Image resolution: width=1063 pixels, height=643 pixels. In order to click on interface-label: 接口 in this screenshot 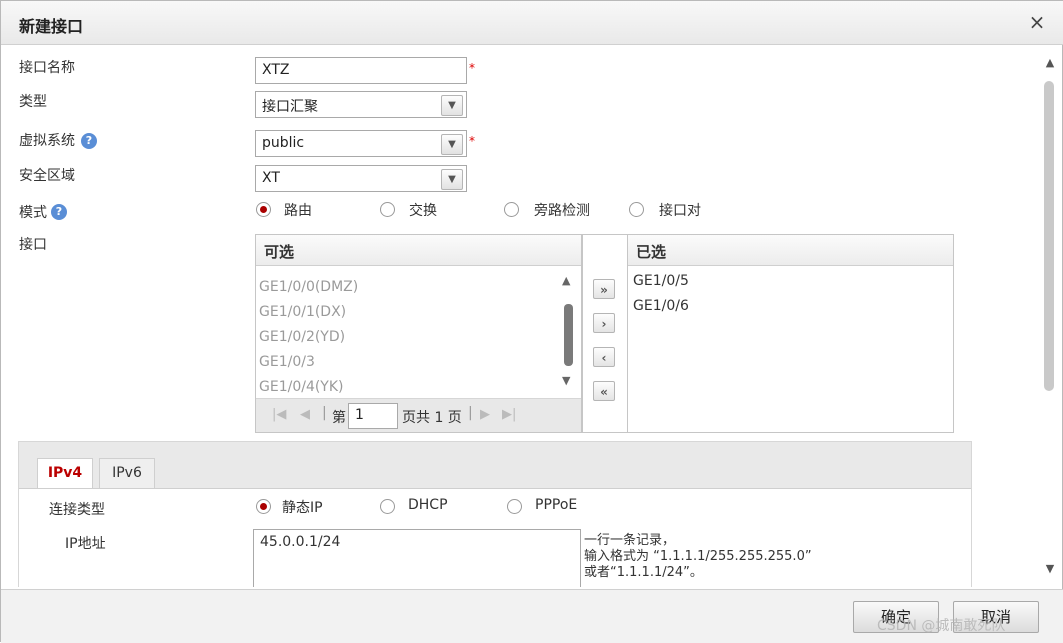, I will do `click(33, 245)`.